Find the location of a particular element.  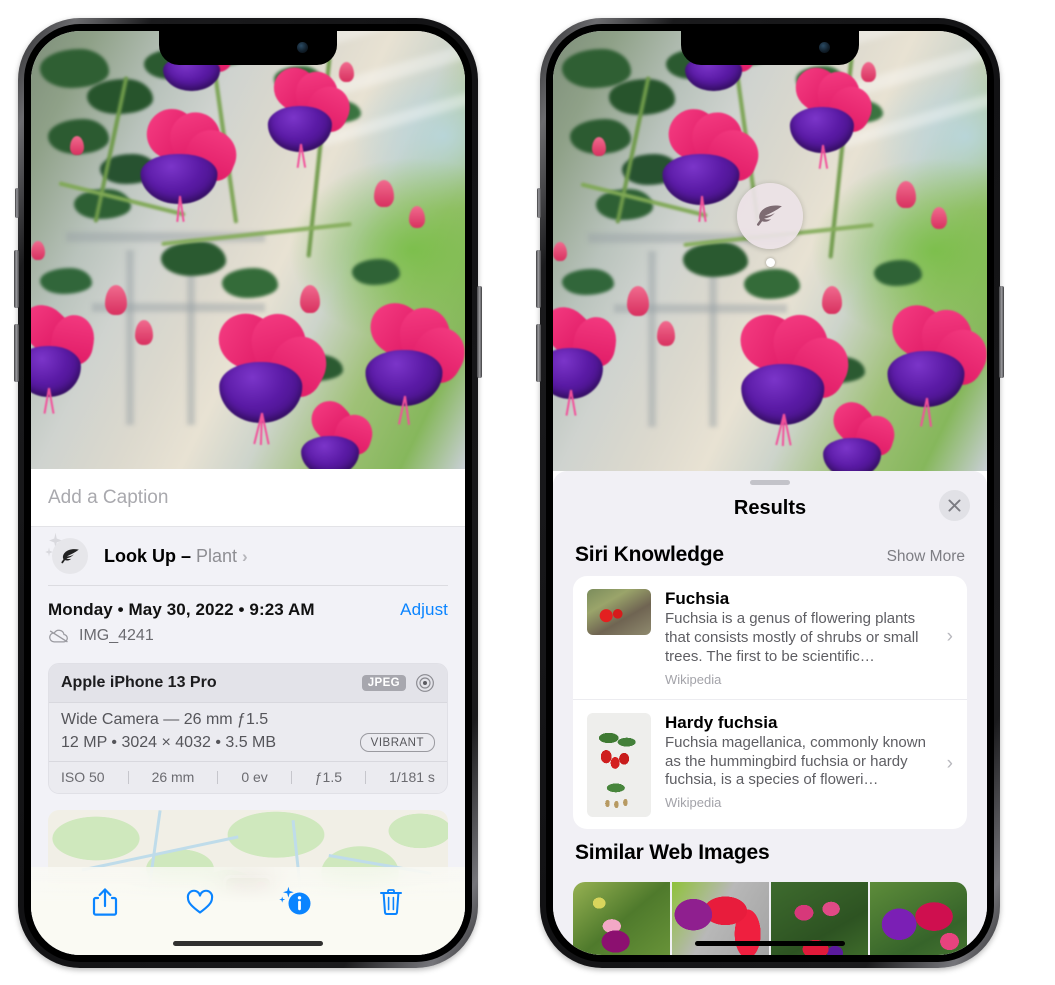

close-button is located at coordinates (954, 505).